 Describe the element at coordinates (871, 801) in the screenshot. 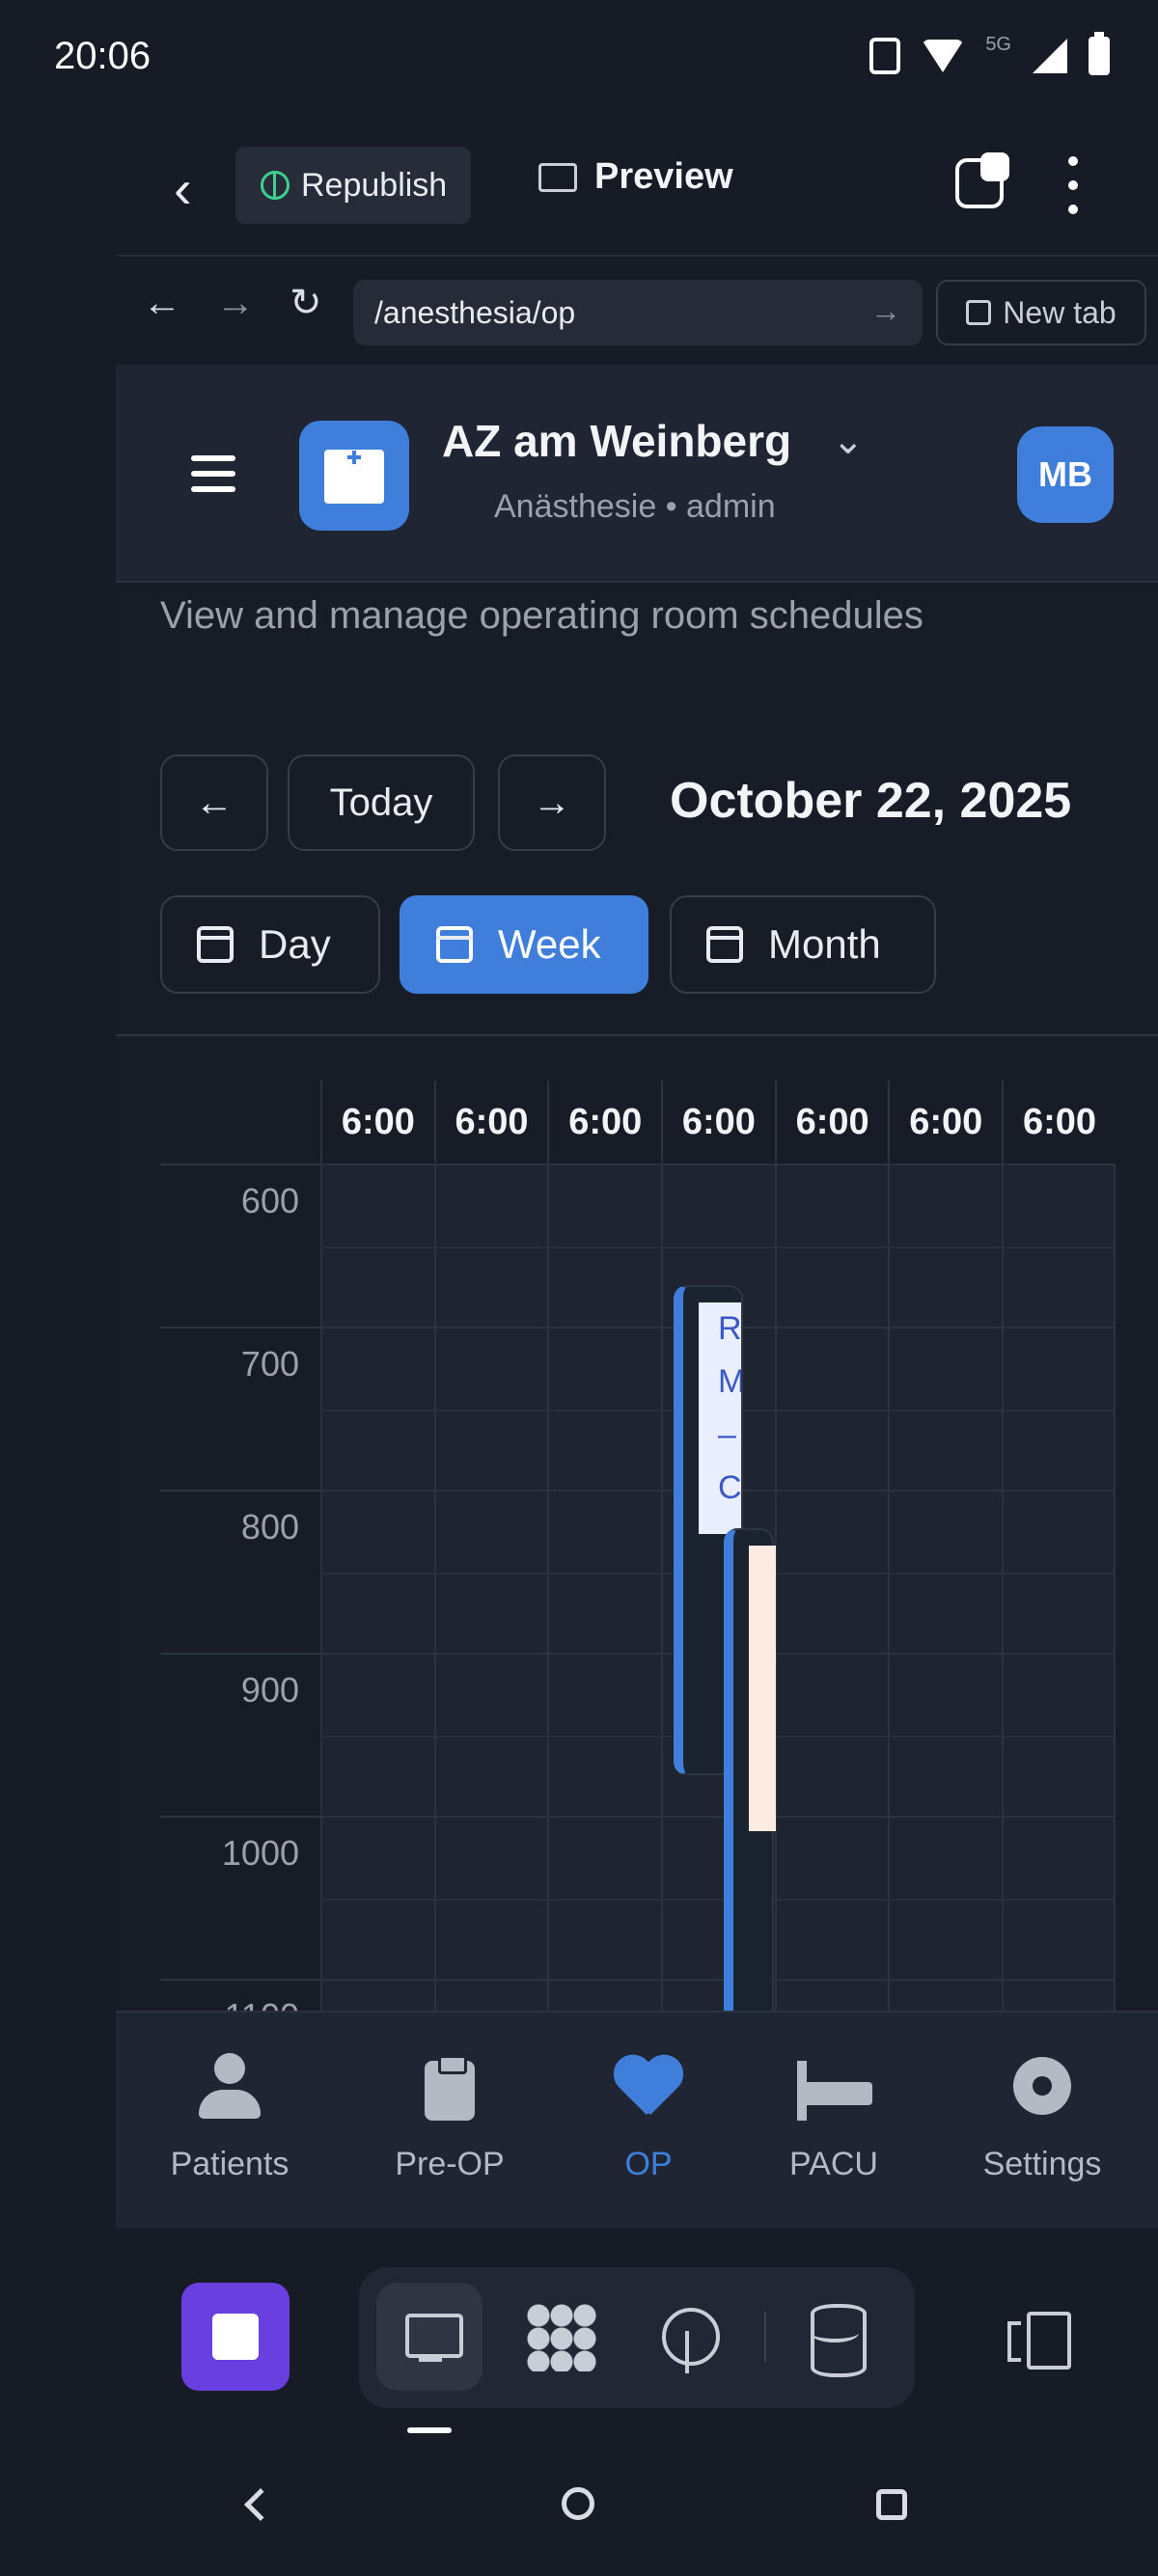

I see `current-date: October 22, 2025` at that location.